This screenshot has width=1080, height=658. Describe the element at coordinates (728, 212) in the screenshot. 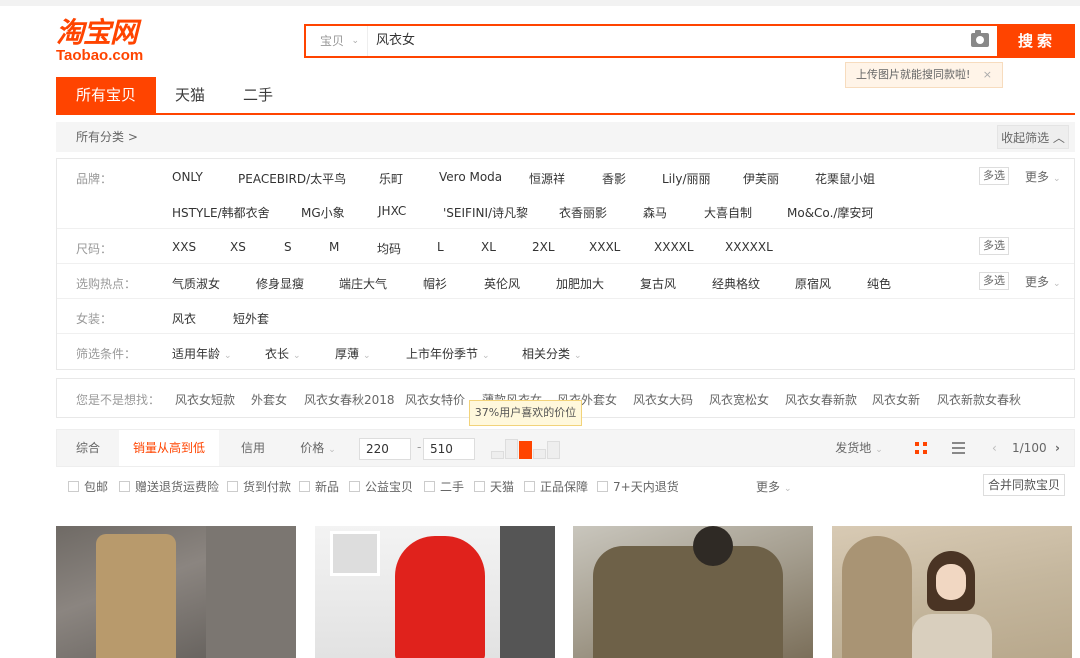

I see `brand-option: 大喜自制` at that location.